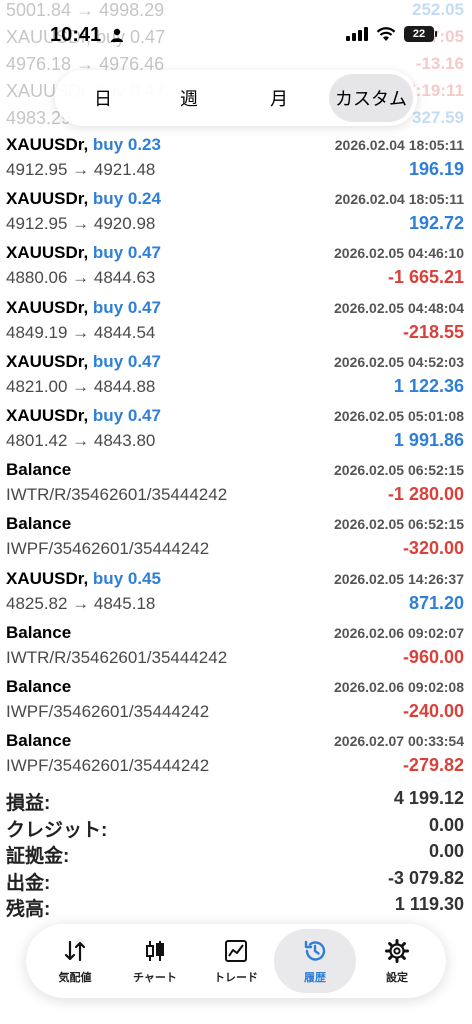  I want to click on summary-balance: 残高: 1 119.30, so click(236, 907).